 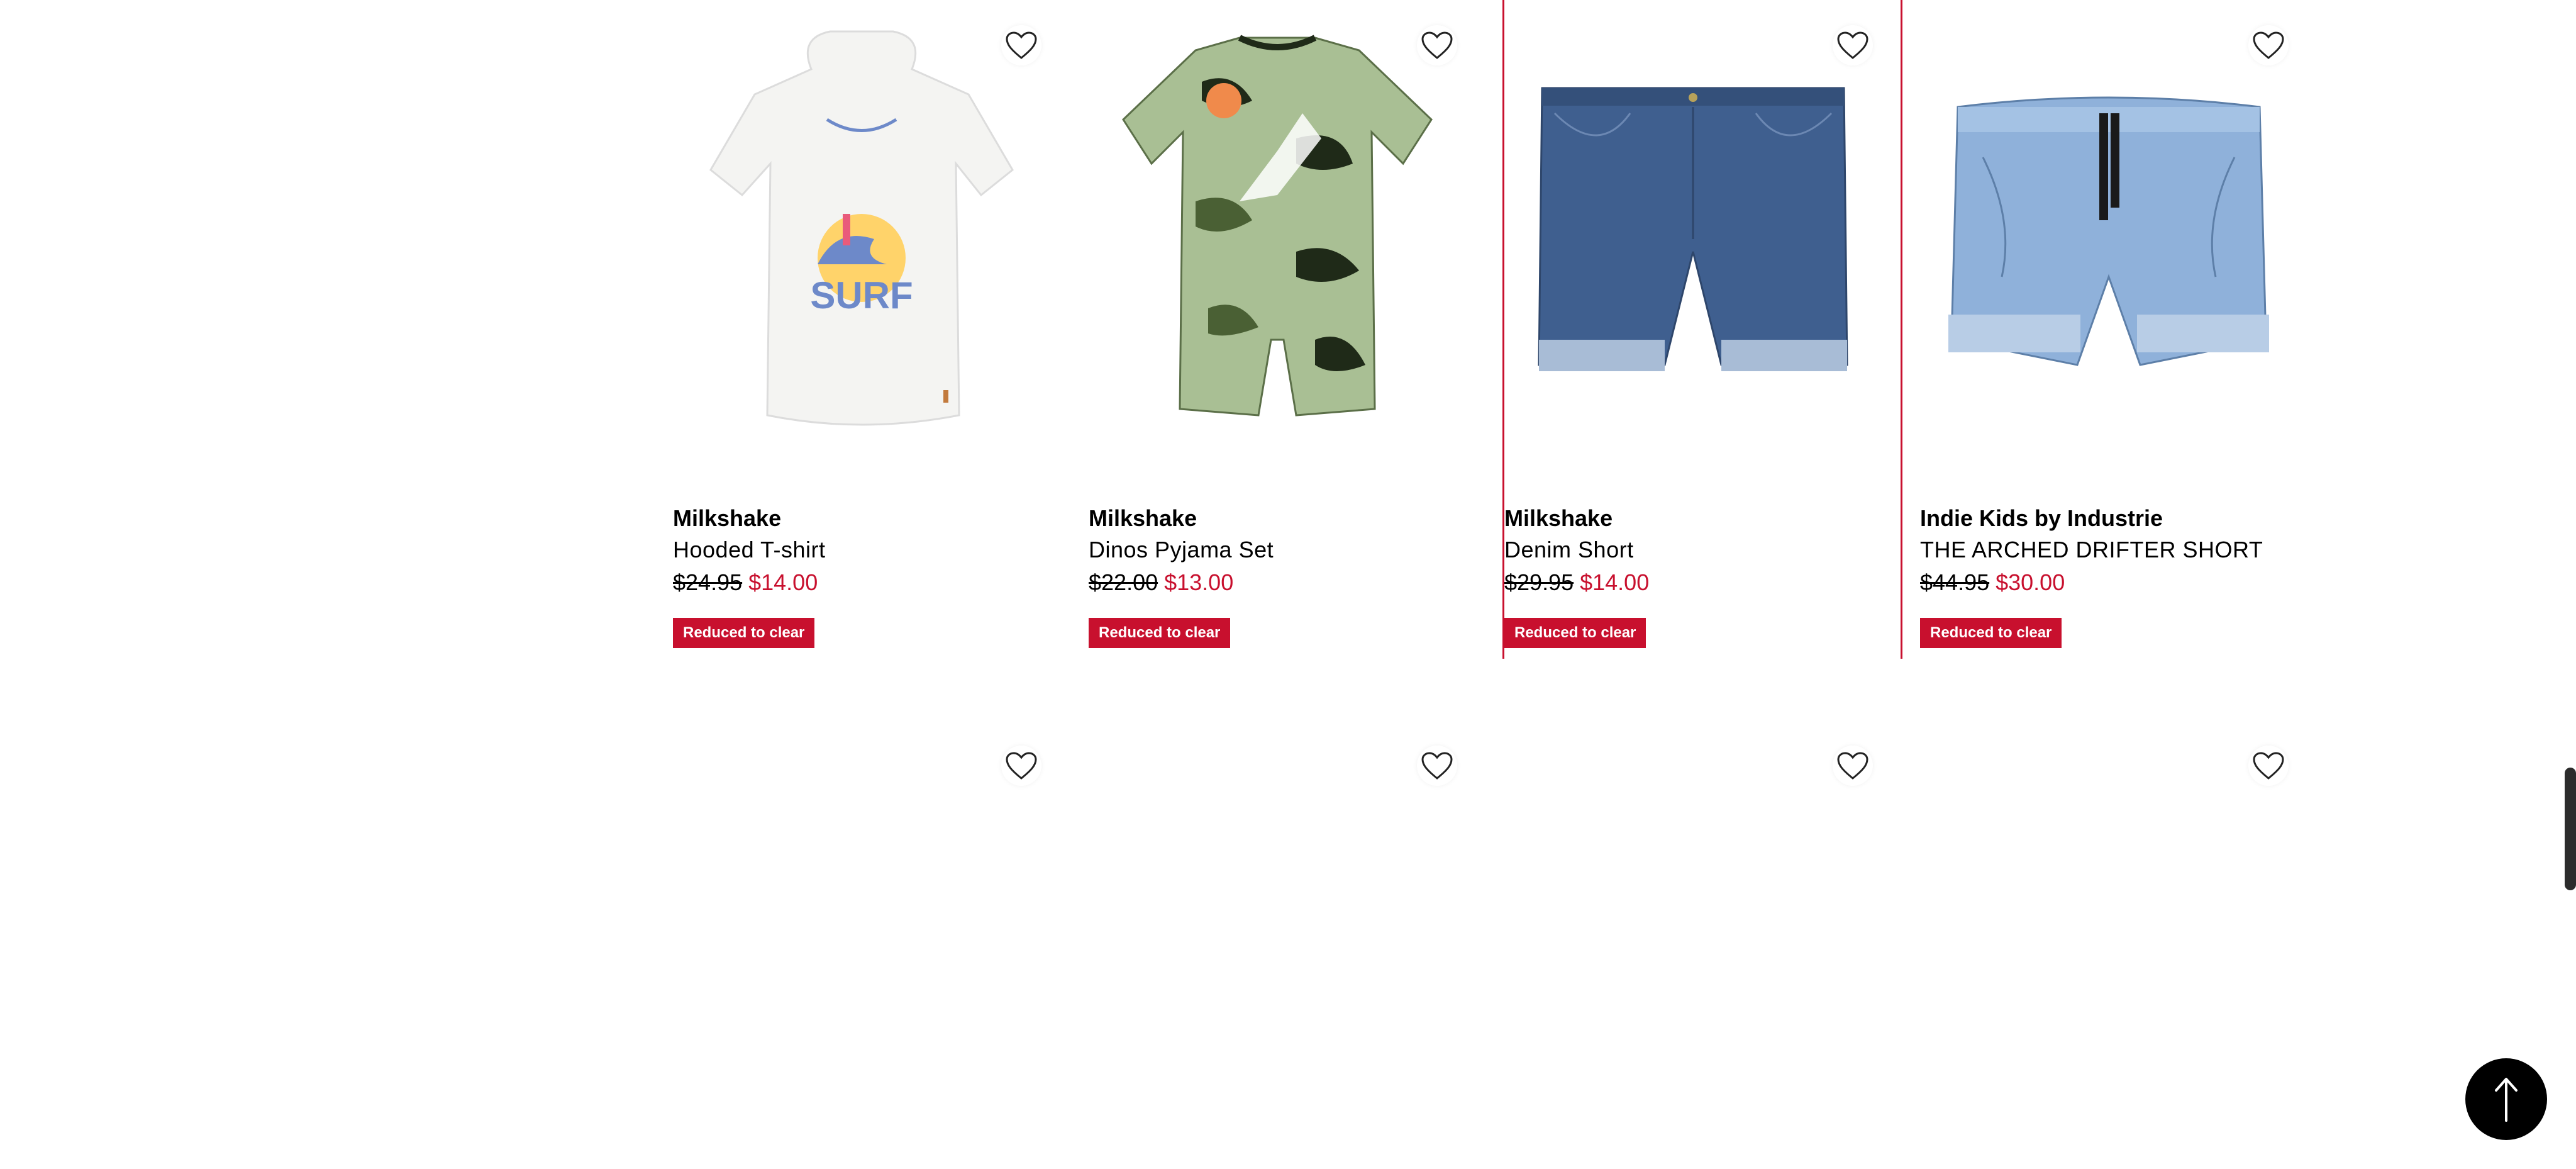 I want to click on product-price: $24.95 $14.00, so click(x=861, y=583).